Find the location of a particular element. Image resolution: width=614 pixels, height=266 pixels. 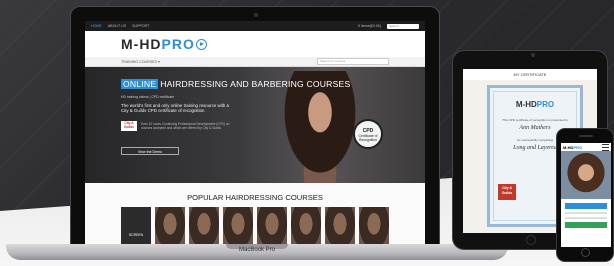

laptop-base: MacBook Pro is located at coordinates (257, 252).